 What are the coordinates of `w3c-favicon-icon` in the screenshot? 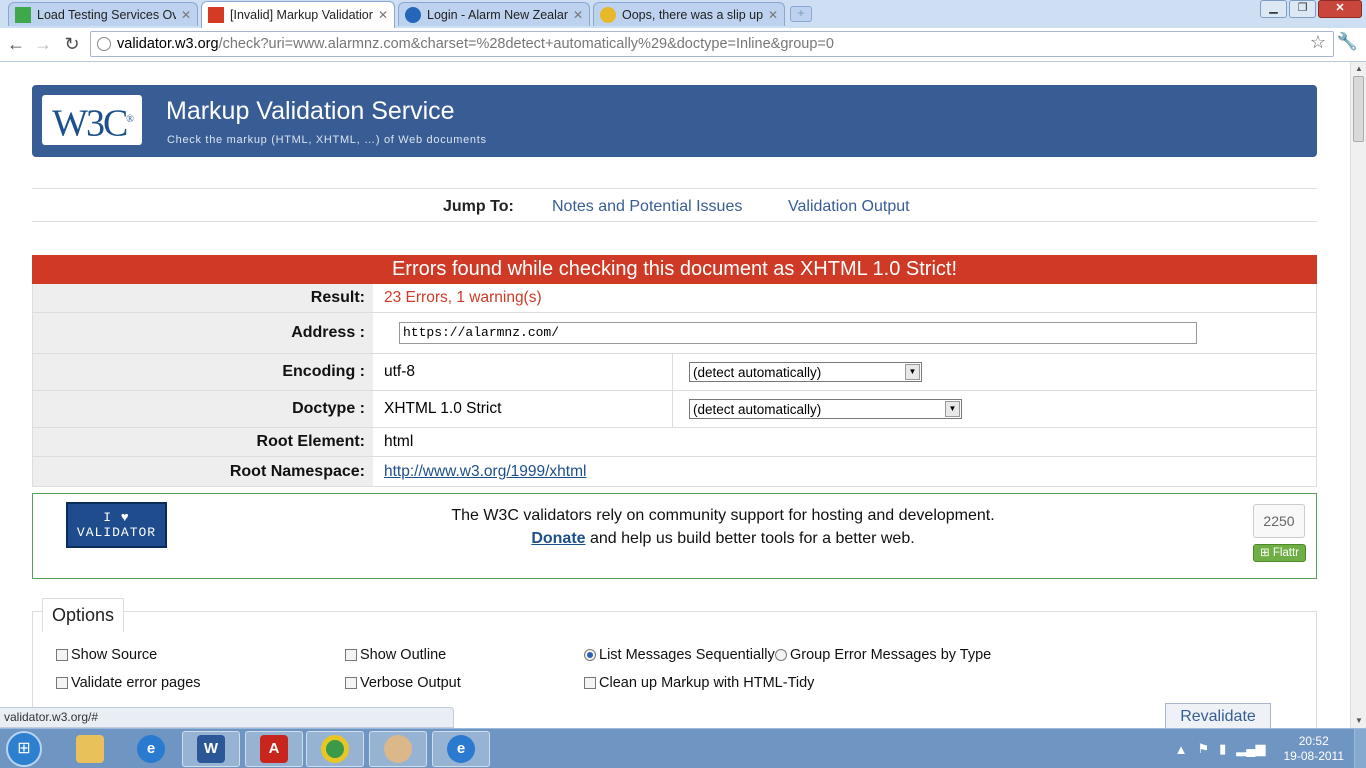 It's located at (216, 15).